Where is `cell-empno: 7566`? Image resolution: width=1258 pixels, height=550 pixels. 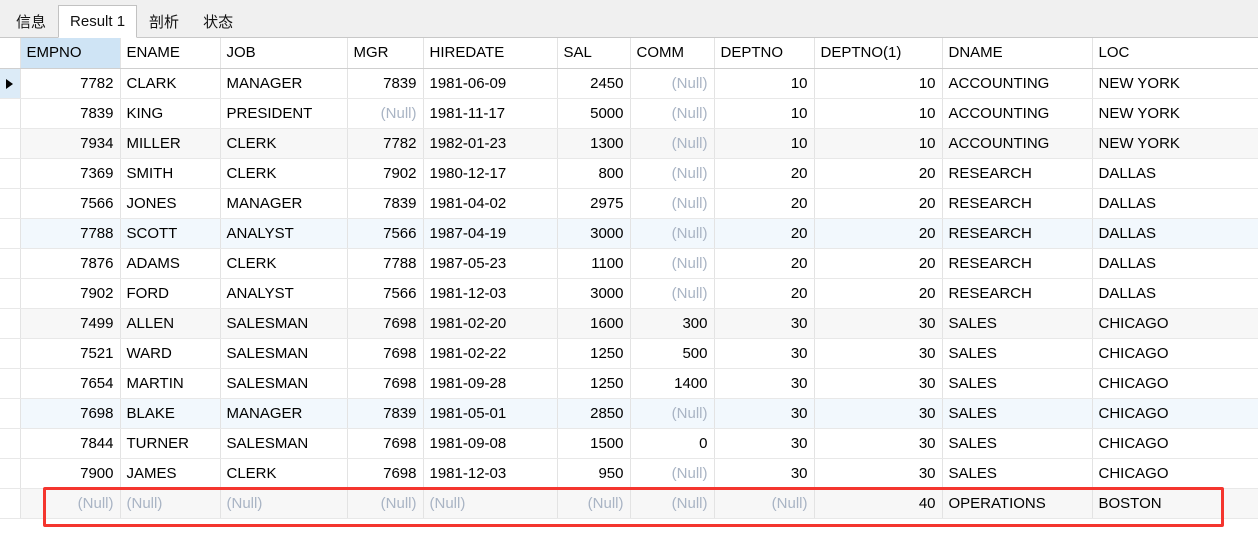 cell-empno: 7566 is located at coordinates (70, 203).